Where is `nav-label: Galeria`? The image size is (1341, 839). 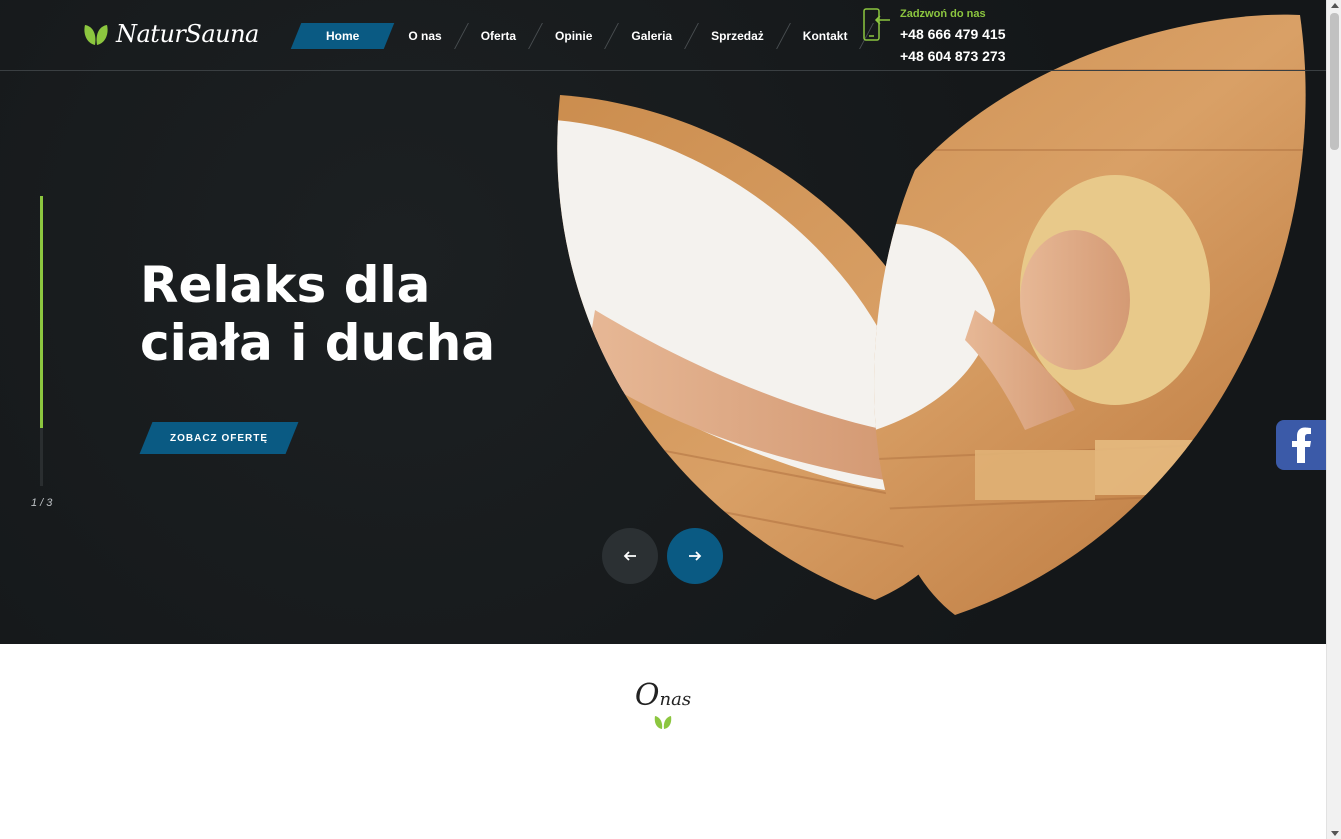
nav-label: Galeria is located at coordinates (652, 36).